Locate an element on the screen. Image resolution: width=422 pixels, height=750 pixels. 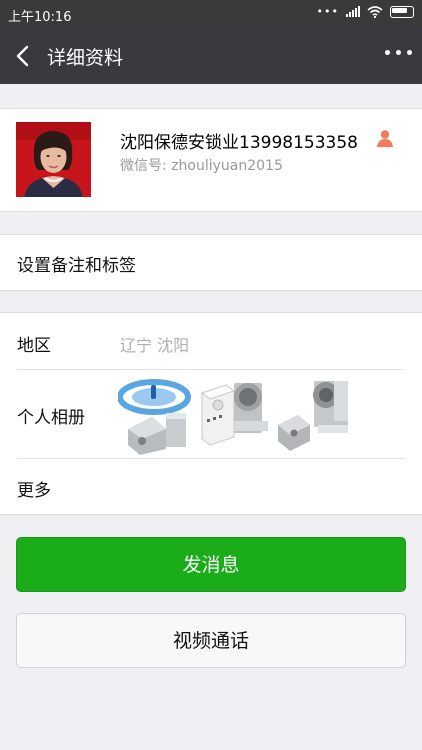
region-value: 辽宁 沈阳 is located at coordinates (155, 345).